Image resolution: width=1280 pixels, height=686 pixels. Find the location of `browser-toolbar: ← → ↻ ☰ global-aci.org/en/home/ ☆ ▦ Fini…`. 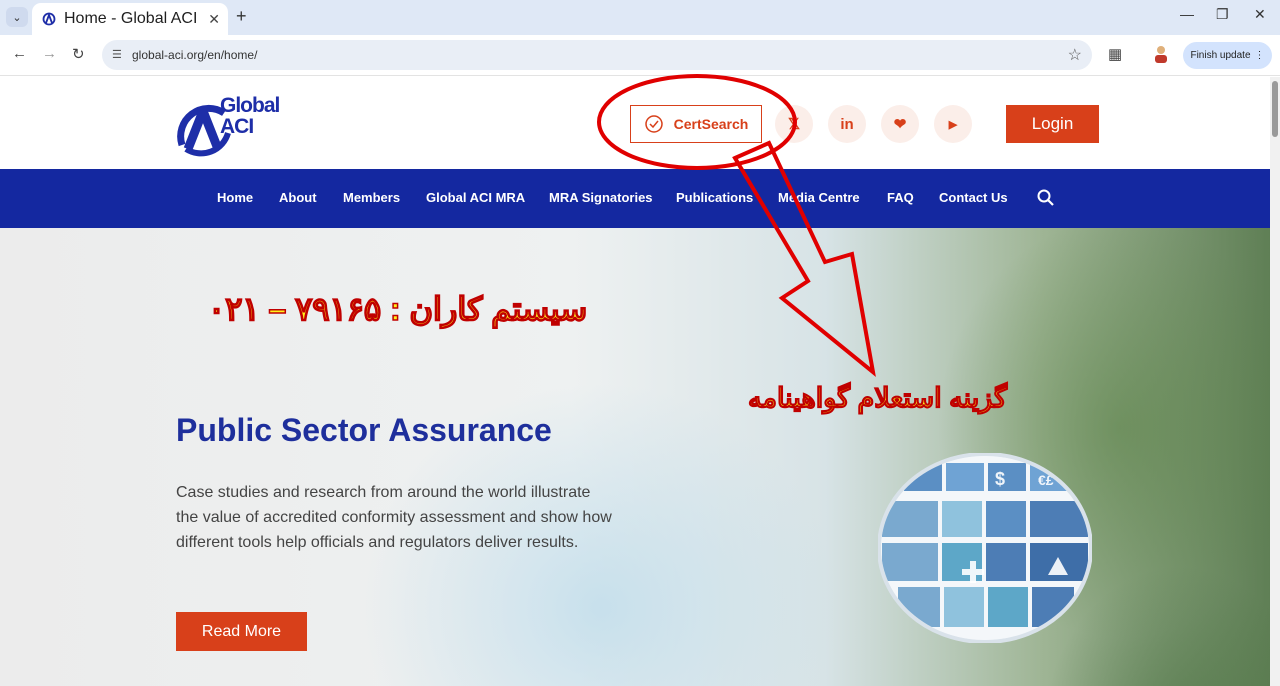

browser-toolbar: ← → ↻ ☰ global-aci.org/en/home/ ☆ ▦ Fini… is located at coordinates (640, 55).